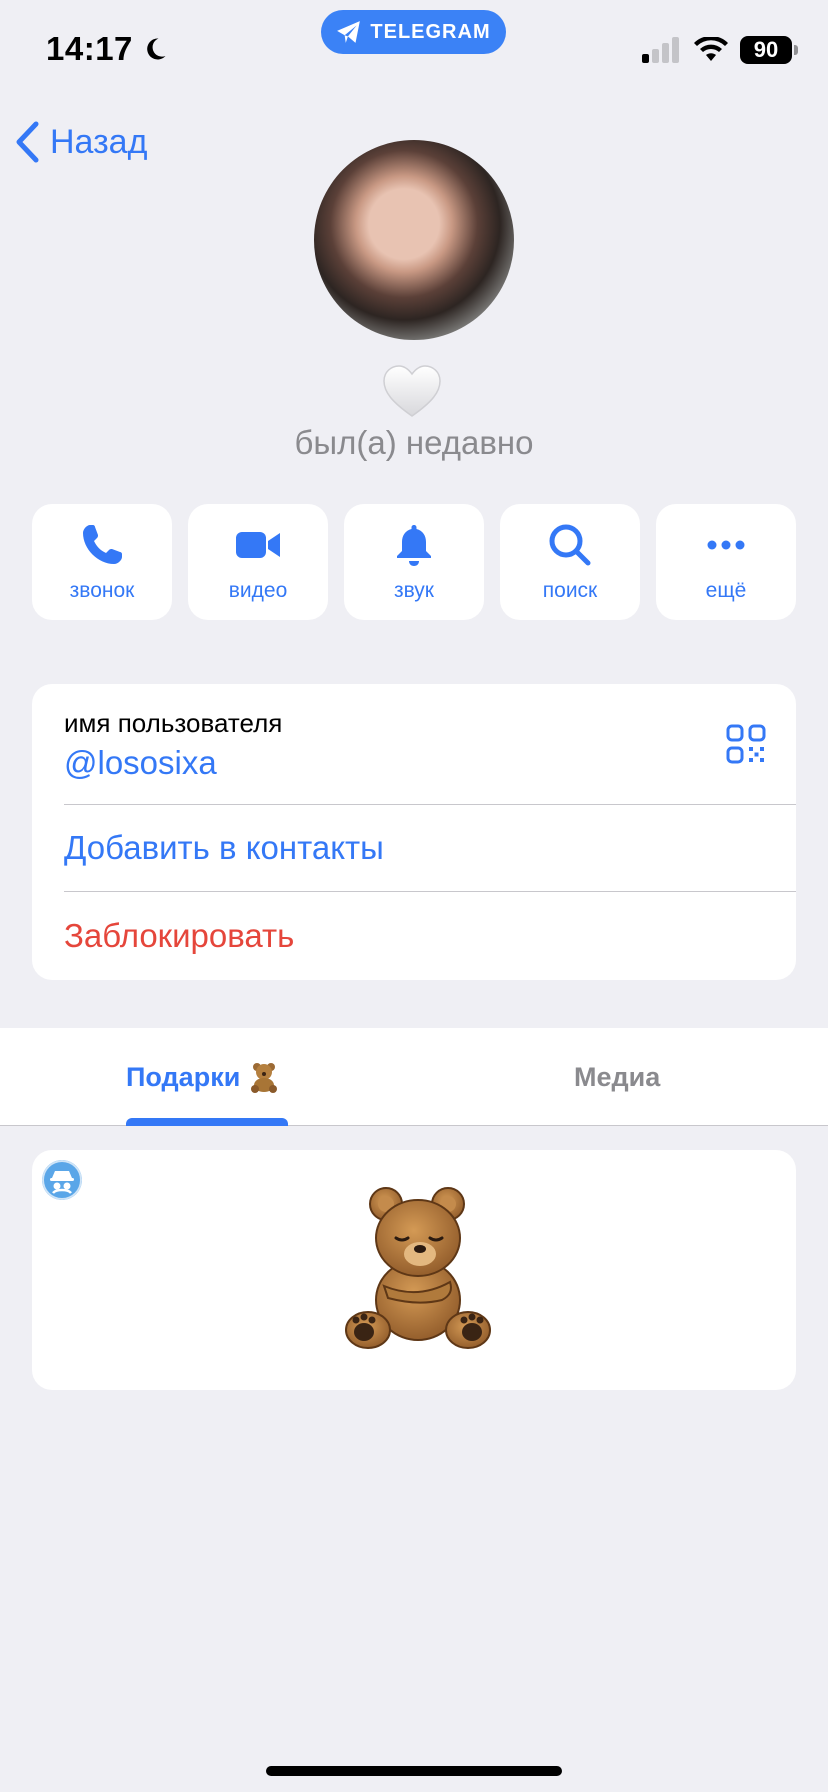 Image resolution: width=828 pixels, height=1792 pixels. I want to click on wifi-icon, so click(711, 49).